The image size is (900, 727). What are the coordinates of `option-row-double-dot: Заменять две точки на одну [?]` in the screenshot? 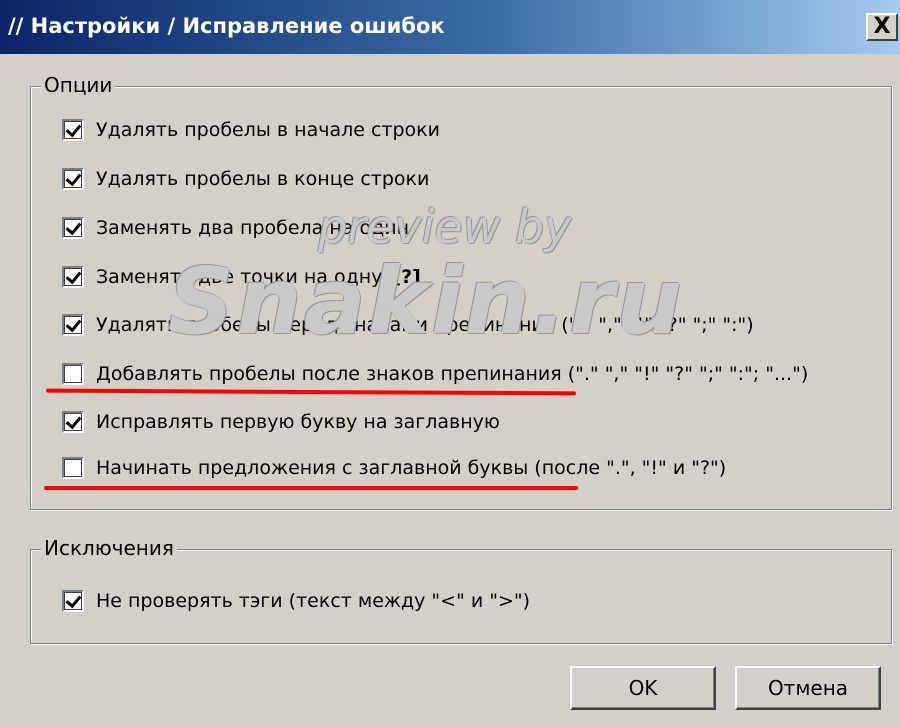 It's located at (241, 277).